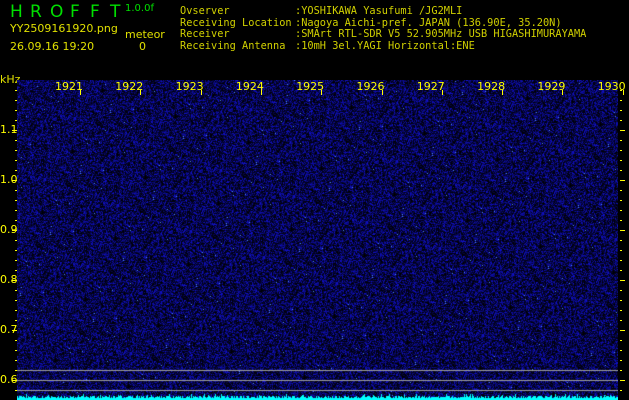  What do you see at coordinates (430, 86) in the screenshot?
I see `time-label: 1927` at bounding box center [430, 86].